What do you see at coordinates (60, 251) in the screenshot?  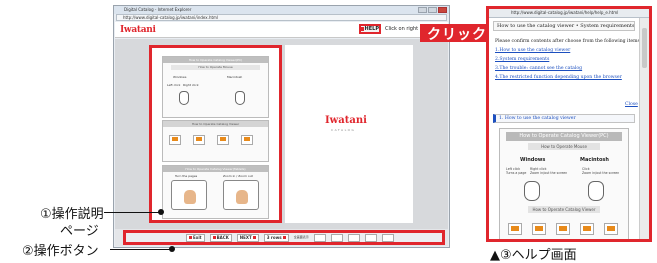 I see `callout-toolbar: ②操作ボタン` at bounding box center [60, 251].